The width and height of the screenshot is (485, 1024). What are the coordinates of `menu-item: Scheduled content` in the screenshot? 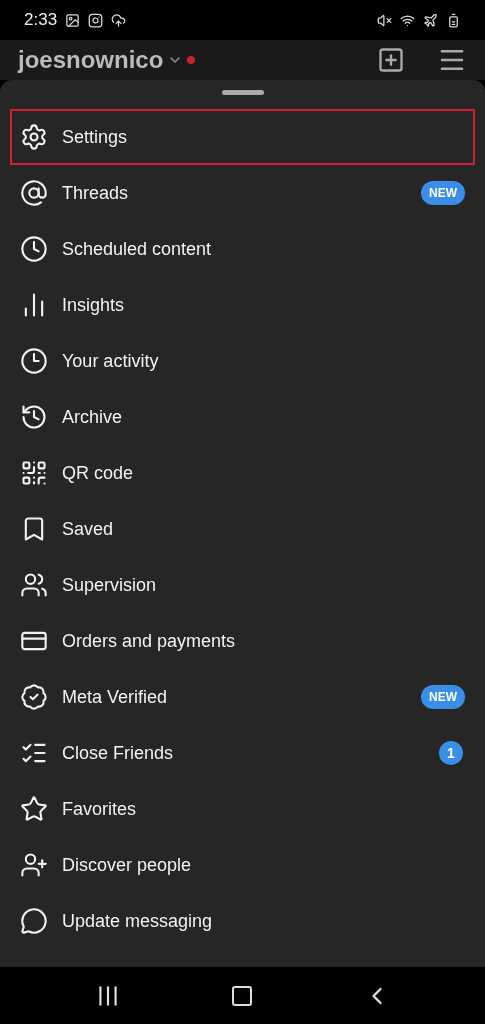 It's located at (242, 249).